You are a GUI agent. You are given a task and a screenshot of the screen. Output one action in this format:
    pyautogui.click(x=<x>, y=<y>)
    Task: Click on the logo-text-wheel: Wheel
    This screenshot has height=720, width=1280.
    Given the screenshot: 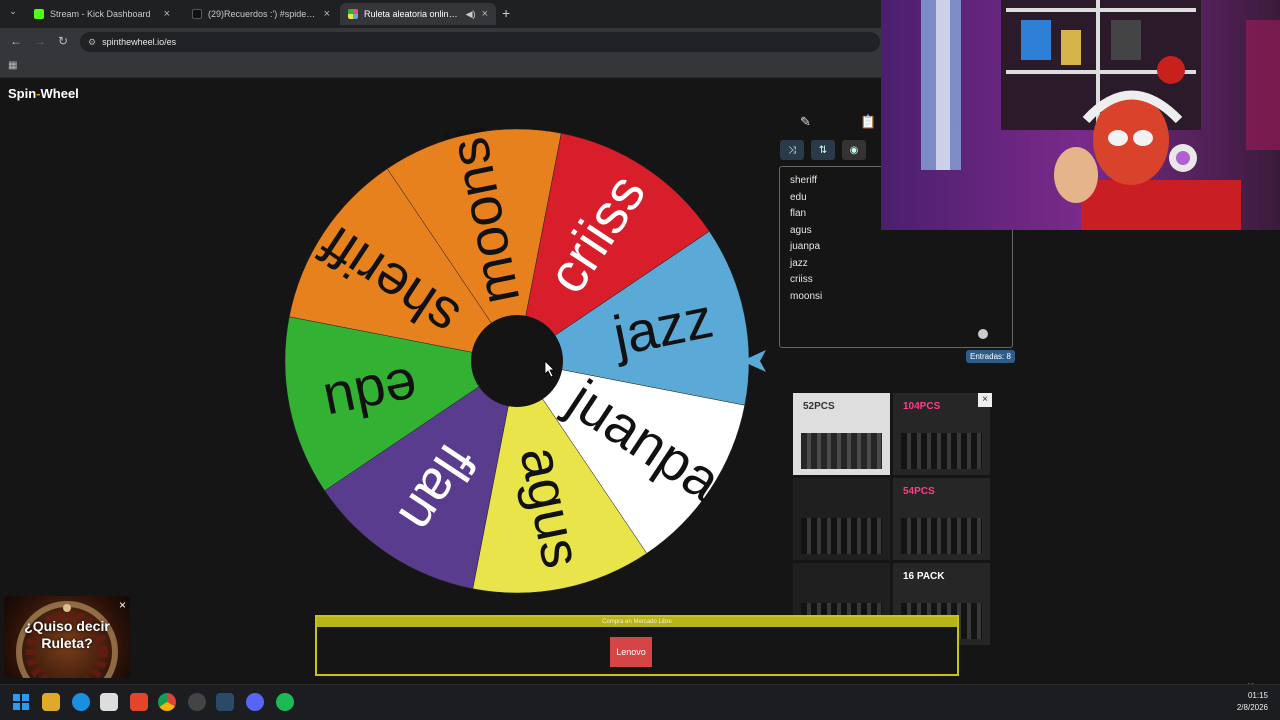 What is the action you would take?
    pyautogui.click(x=59, y=93)
    